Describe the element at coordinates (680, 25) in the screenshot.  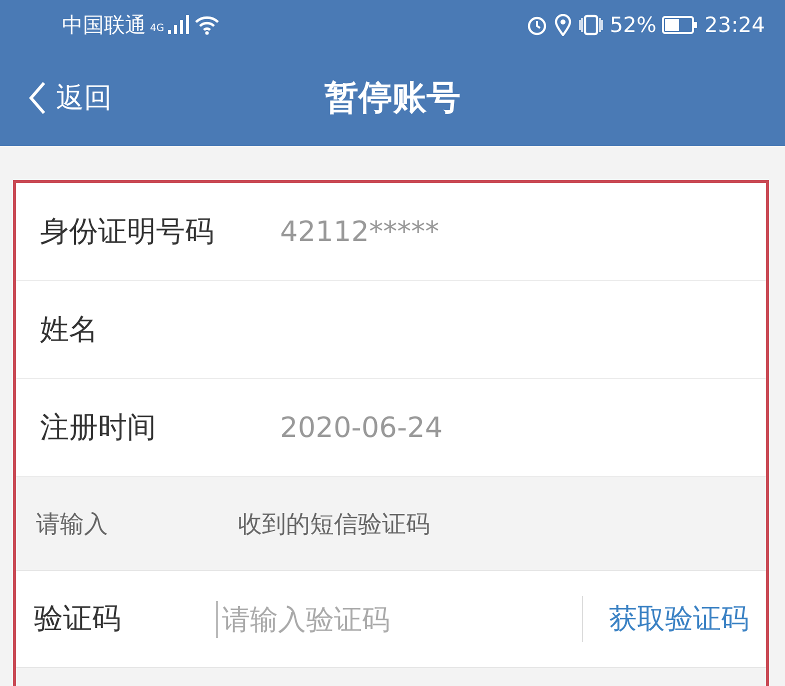
I see `battery-icon` at that location.